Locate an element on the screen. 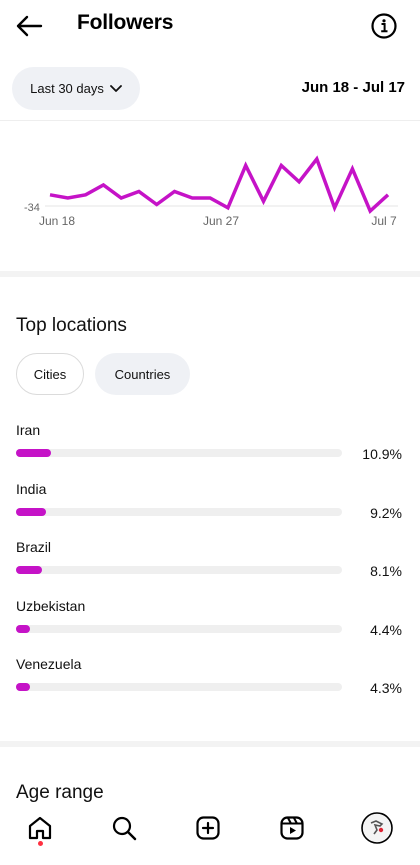  reels-icon is located at coordinates (292, 828).